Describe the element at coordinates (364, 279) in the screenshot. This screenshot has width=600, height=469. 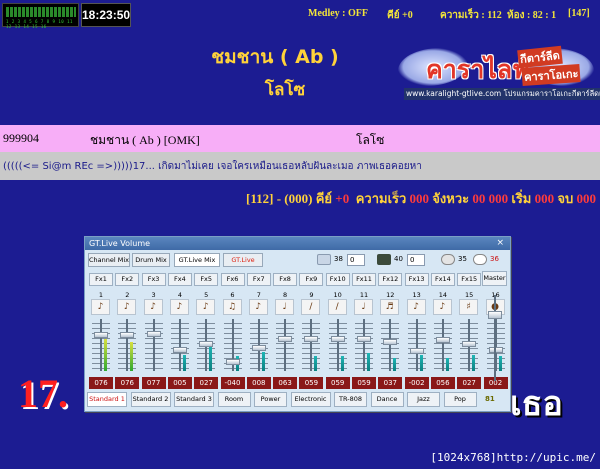
I see `fx-button-11: Fx11` at that location.